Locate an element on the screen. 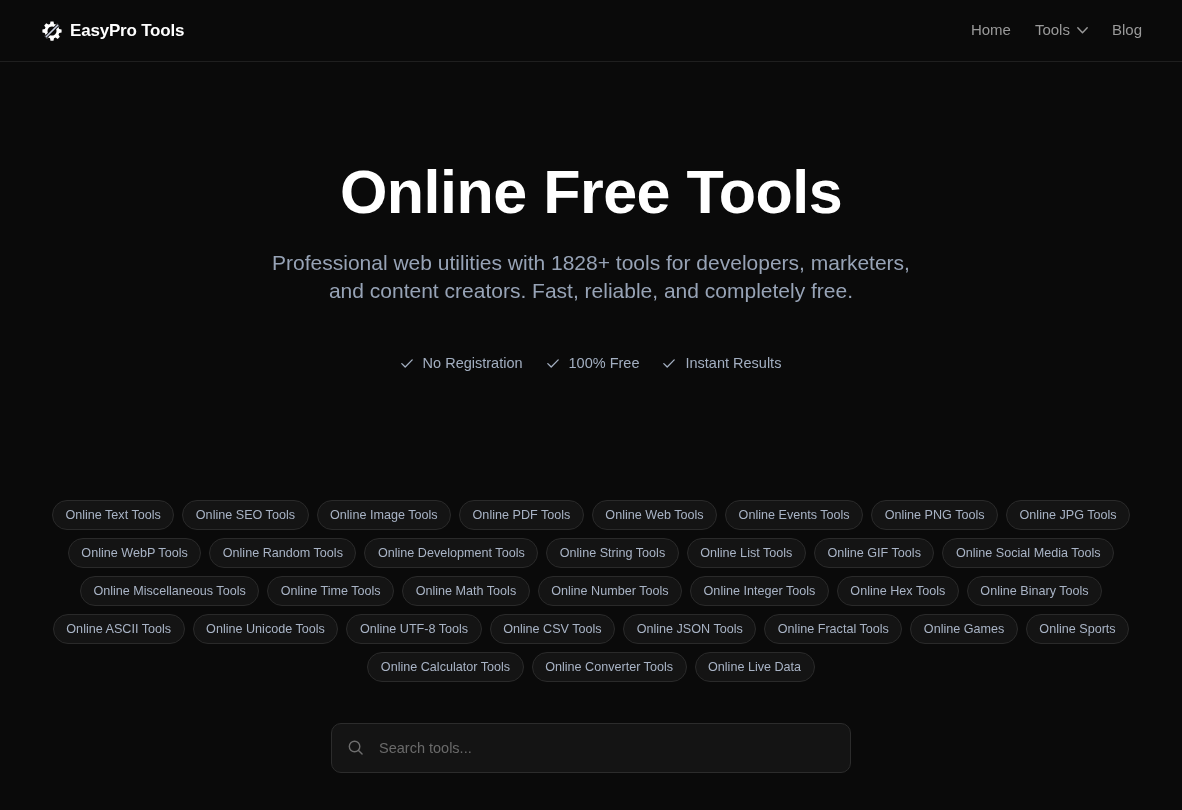 The height and width of the screenshot is (810, 1182). category-link: Online Calculator Tools is located at coordinates (445, 667).